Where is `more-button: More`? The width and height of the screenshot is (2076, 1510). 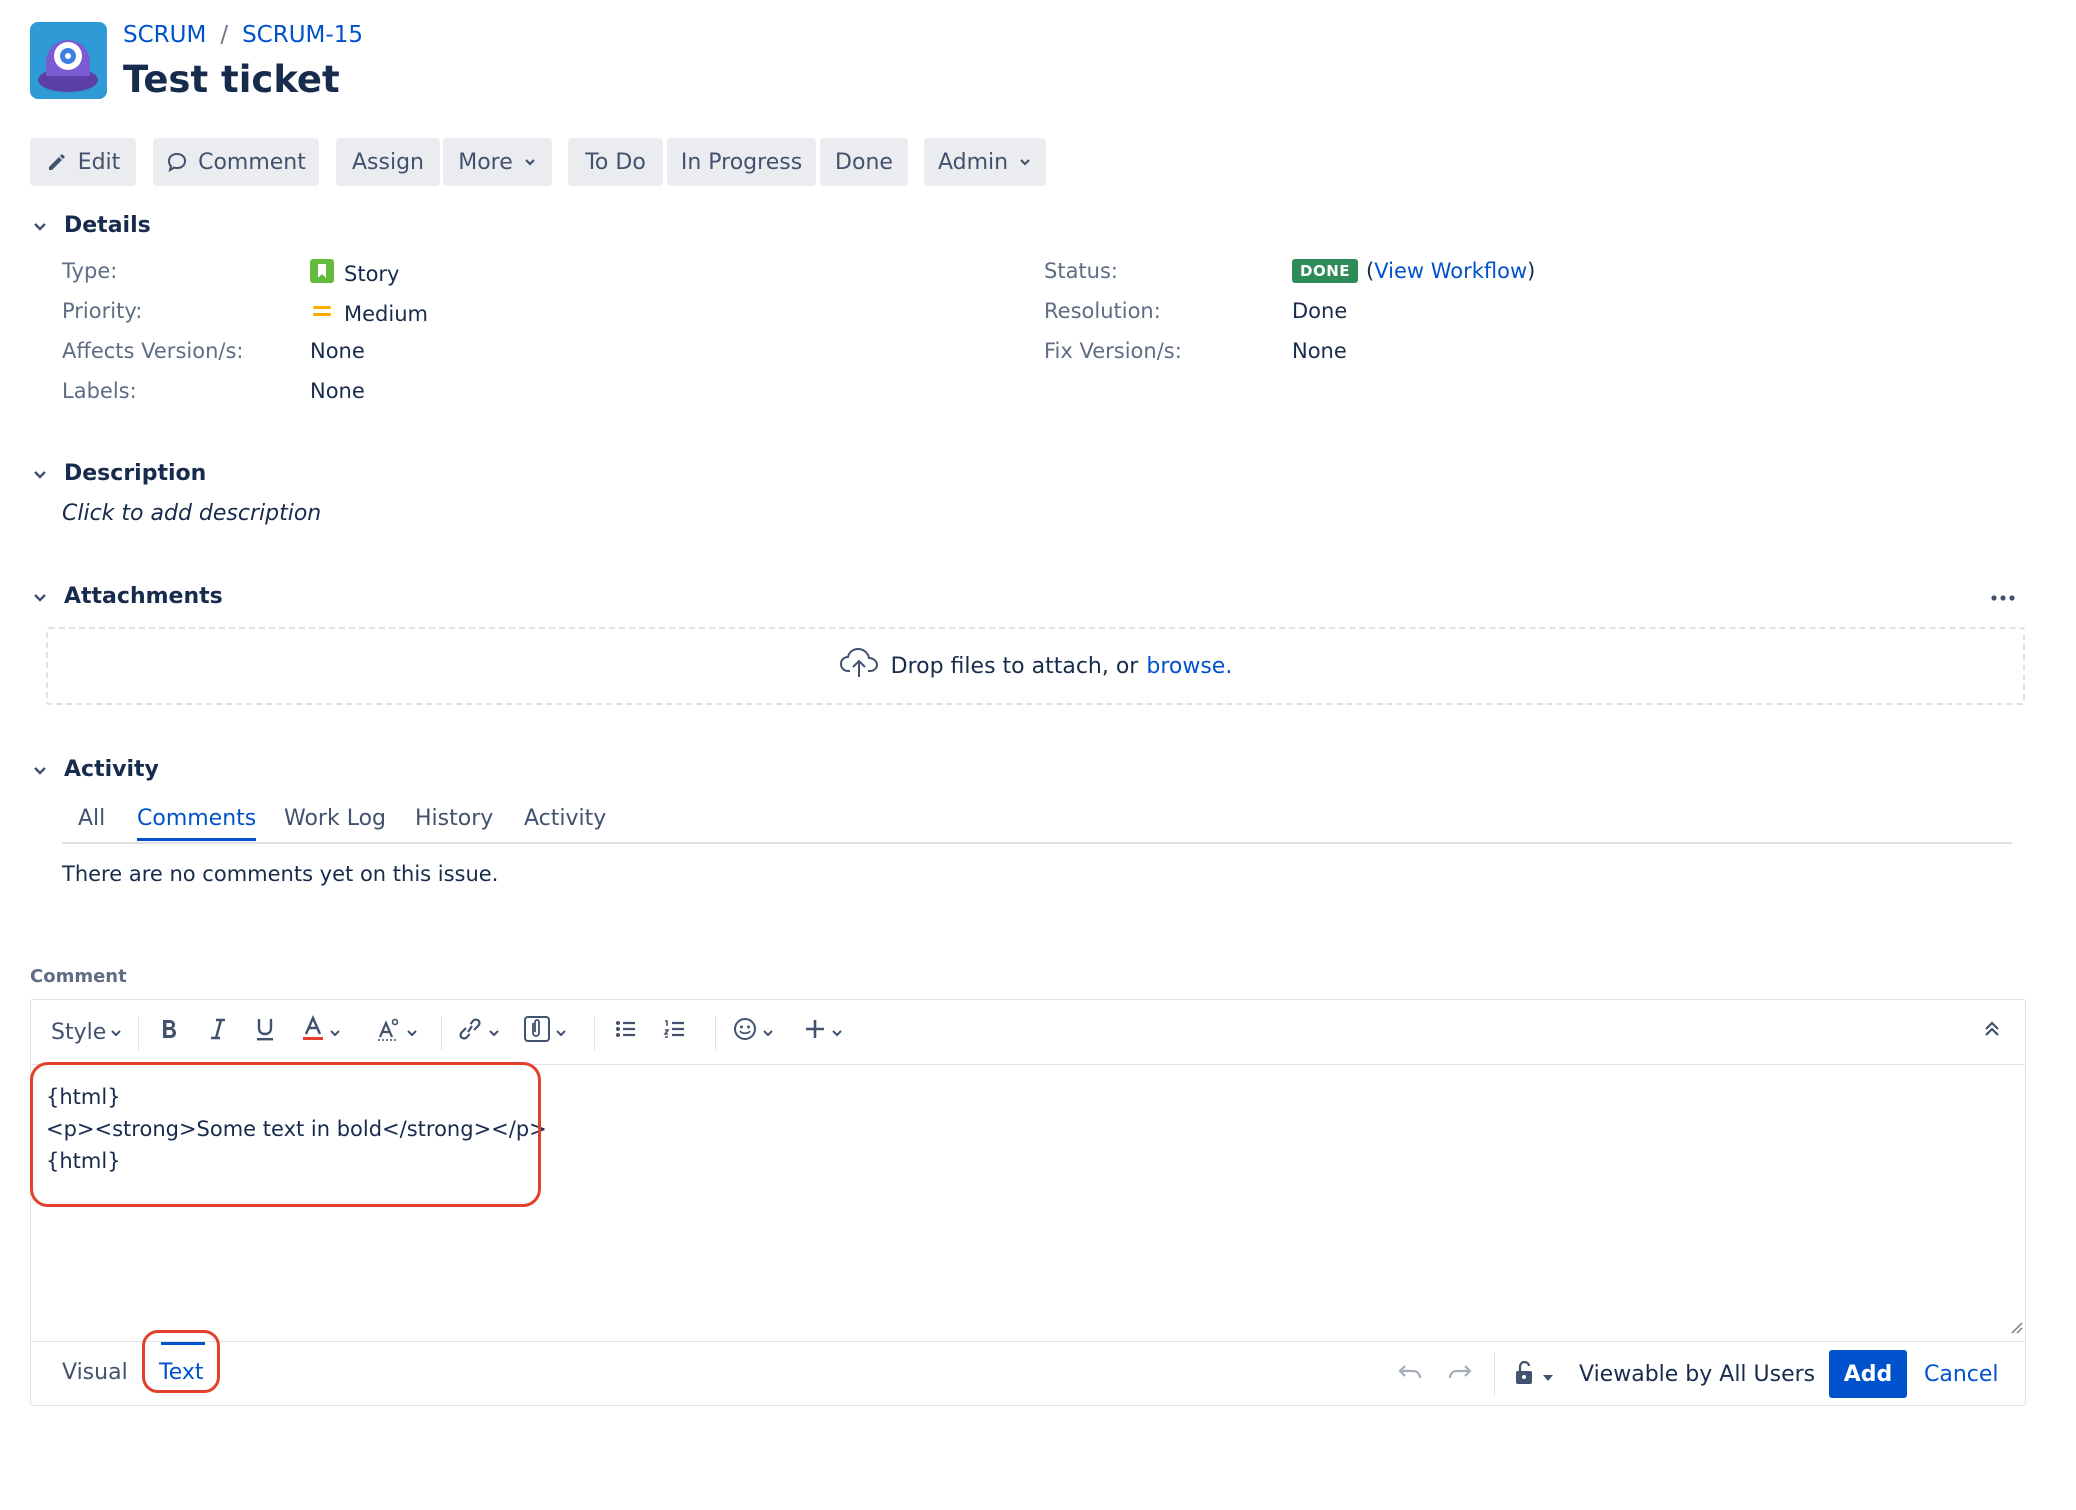
more-button: More is located at coordinates (497, 162).